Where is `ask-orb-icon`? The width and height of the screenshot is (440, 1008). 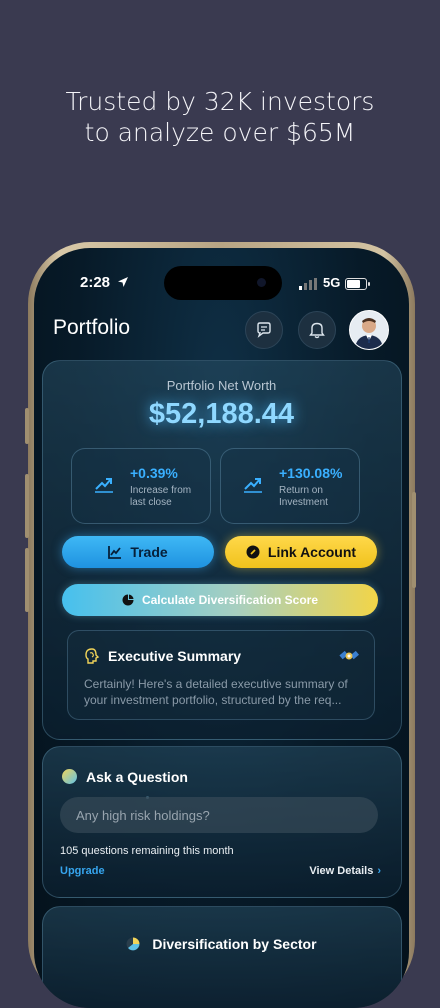 ask-orb-icon is located at coordinates (69, 776).